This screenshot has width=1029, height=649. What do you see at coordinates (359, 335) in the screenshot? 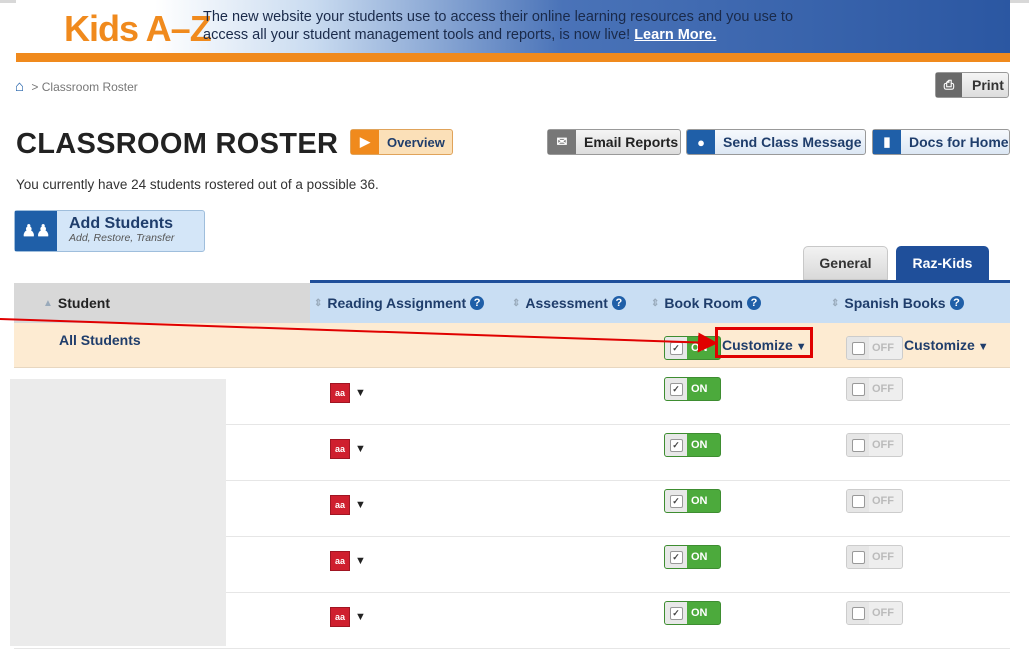
I see `arrow-line` at bounding box center [359, 335].